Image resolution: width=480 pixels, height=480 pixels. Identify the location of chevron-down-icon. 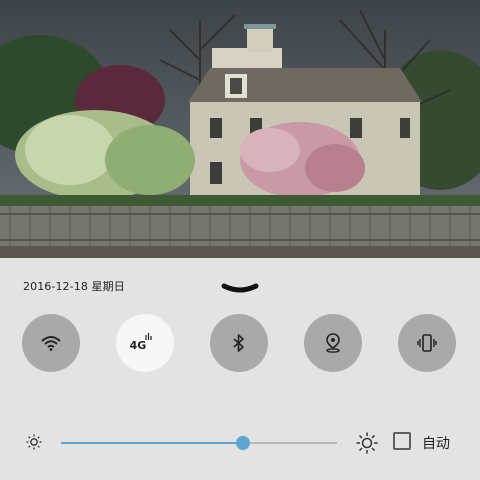
(240, 288).